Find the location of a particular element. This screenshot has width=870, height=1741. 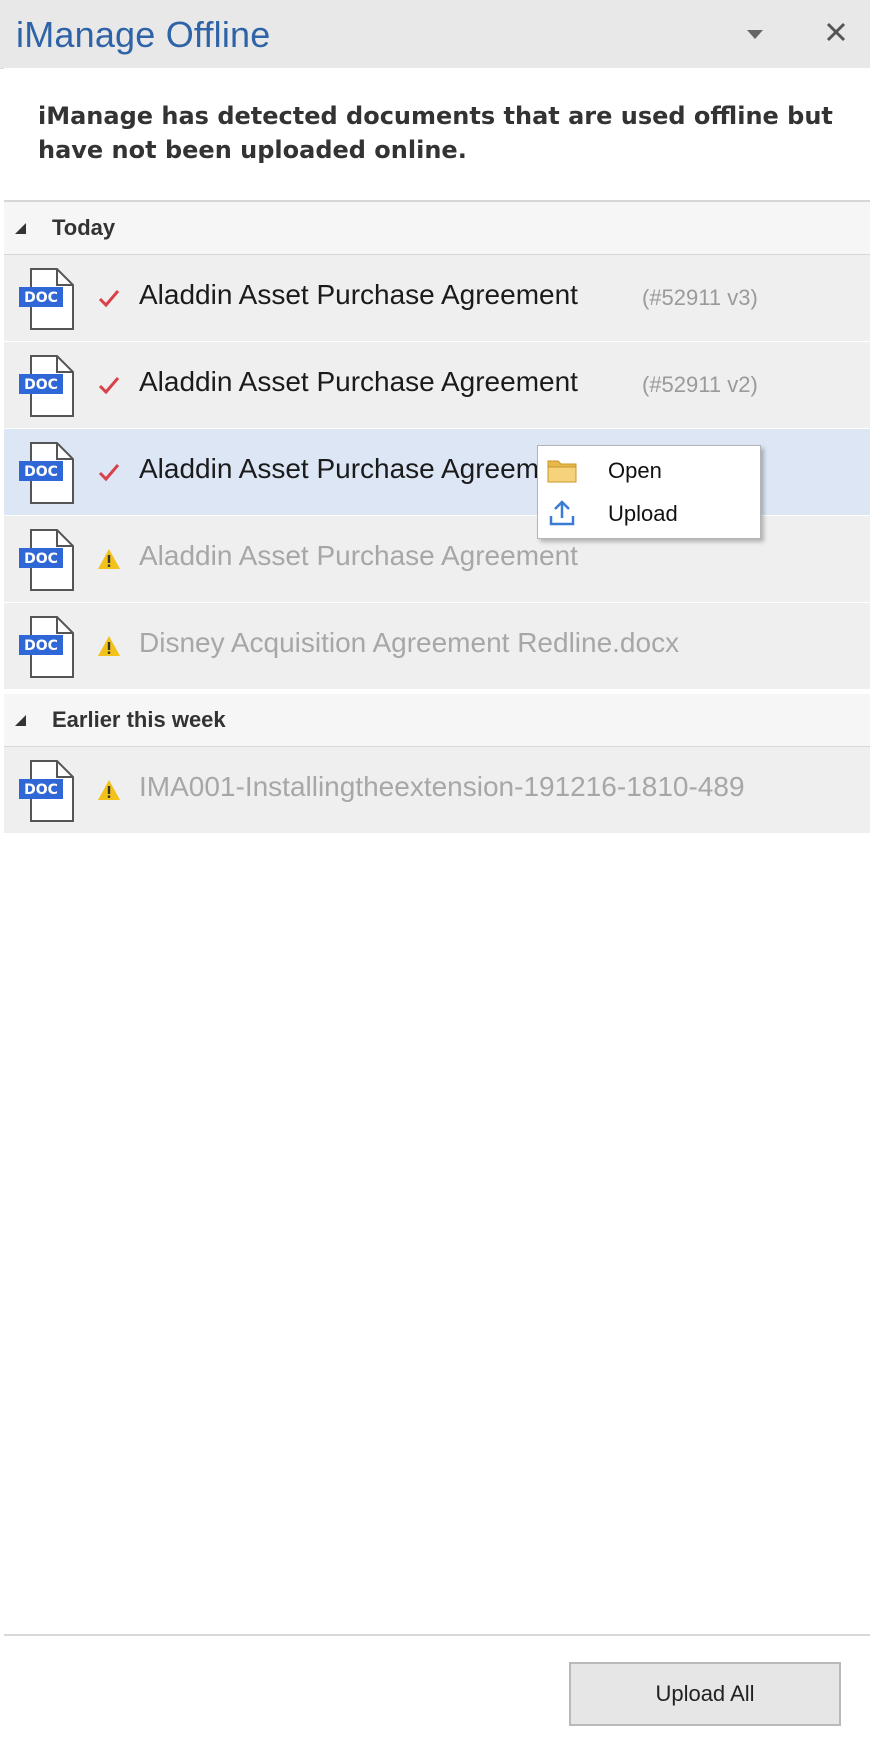

title-bar: iManage Offline is located at coordinates (435, 34).